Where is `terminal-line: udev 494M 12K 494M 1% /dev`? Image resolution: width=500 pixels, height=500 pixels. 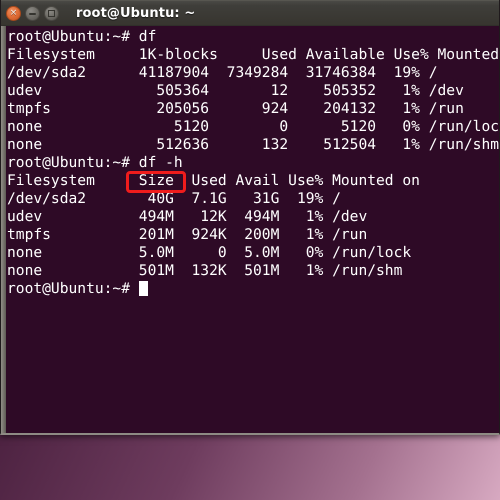 terminal-line: udev 494M 12K 494M 1% /dev is located at coordinates (187, 216).